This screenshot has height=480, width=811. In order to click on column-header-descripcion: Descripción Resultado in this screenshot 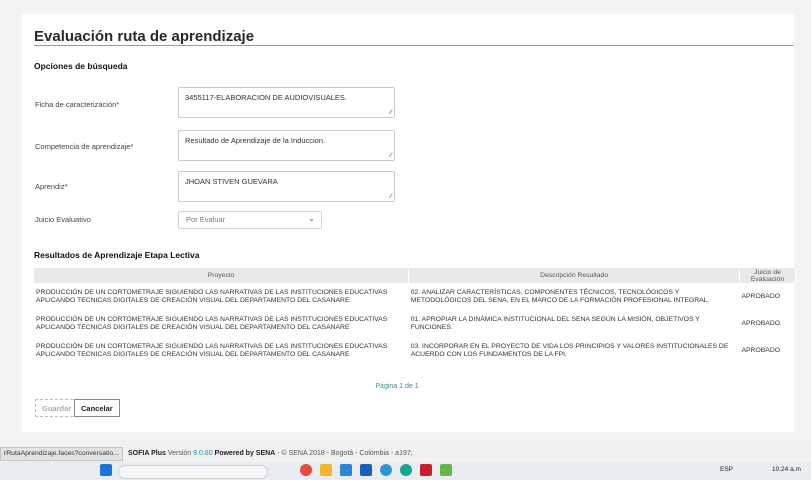, I will do `click(574, 275)`.